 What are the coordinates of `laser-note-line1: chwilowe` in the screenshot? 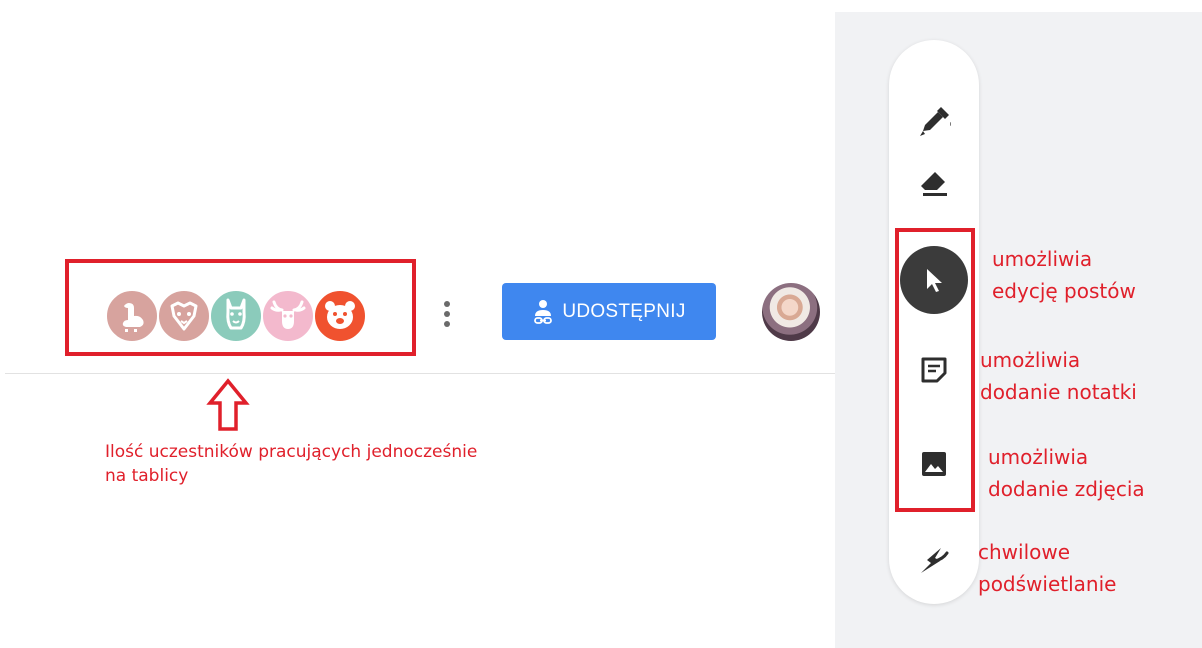 It's located at (1024, 552).